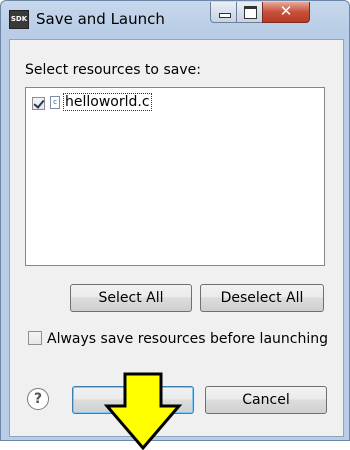  I want to click on sdk-app-icon: SDK, so click(19, 19).